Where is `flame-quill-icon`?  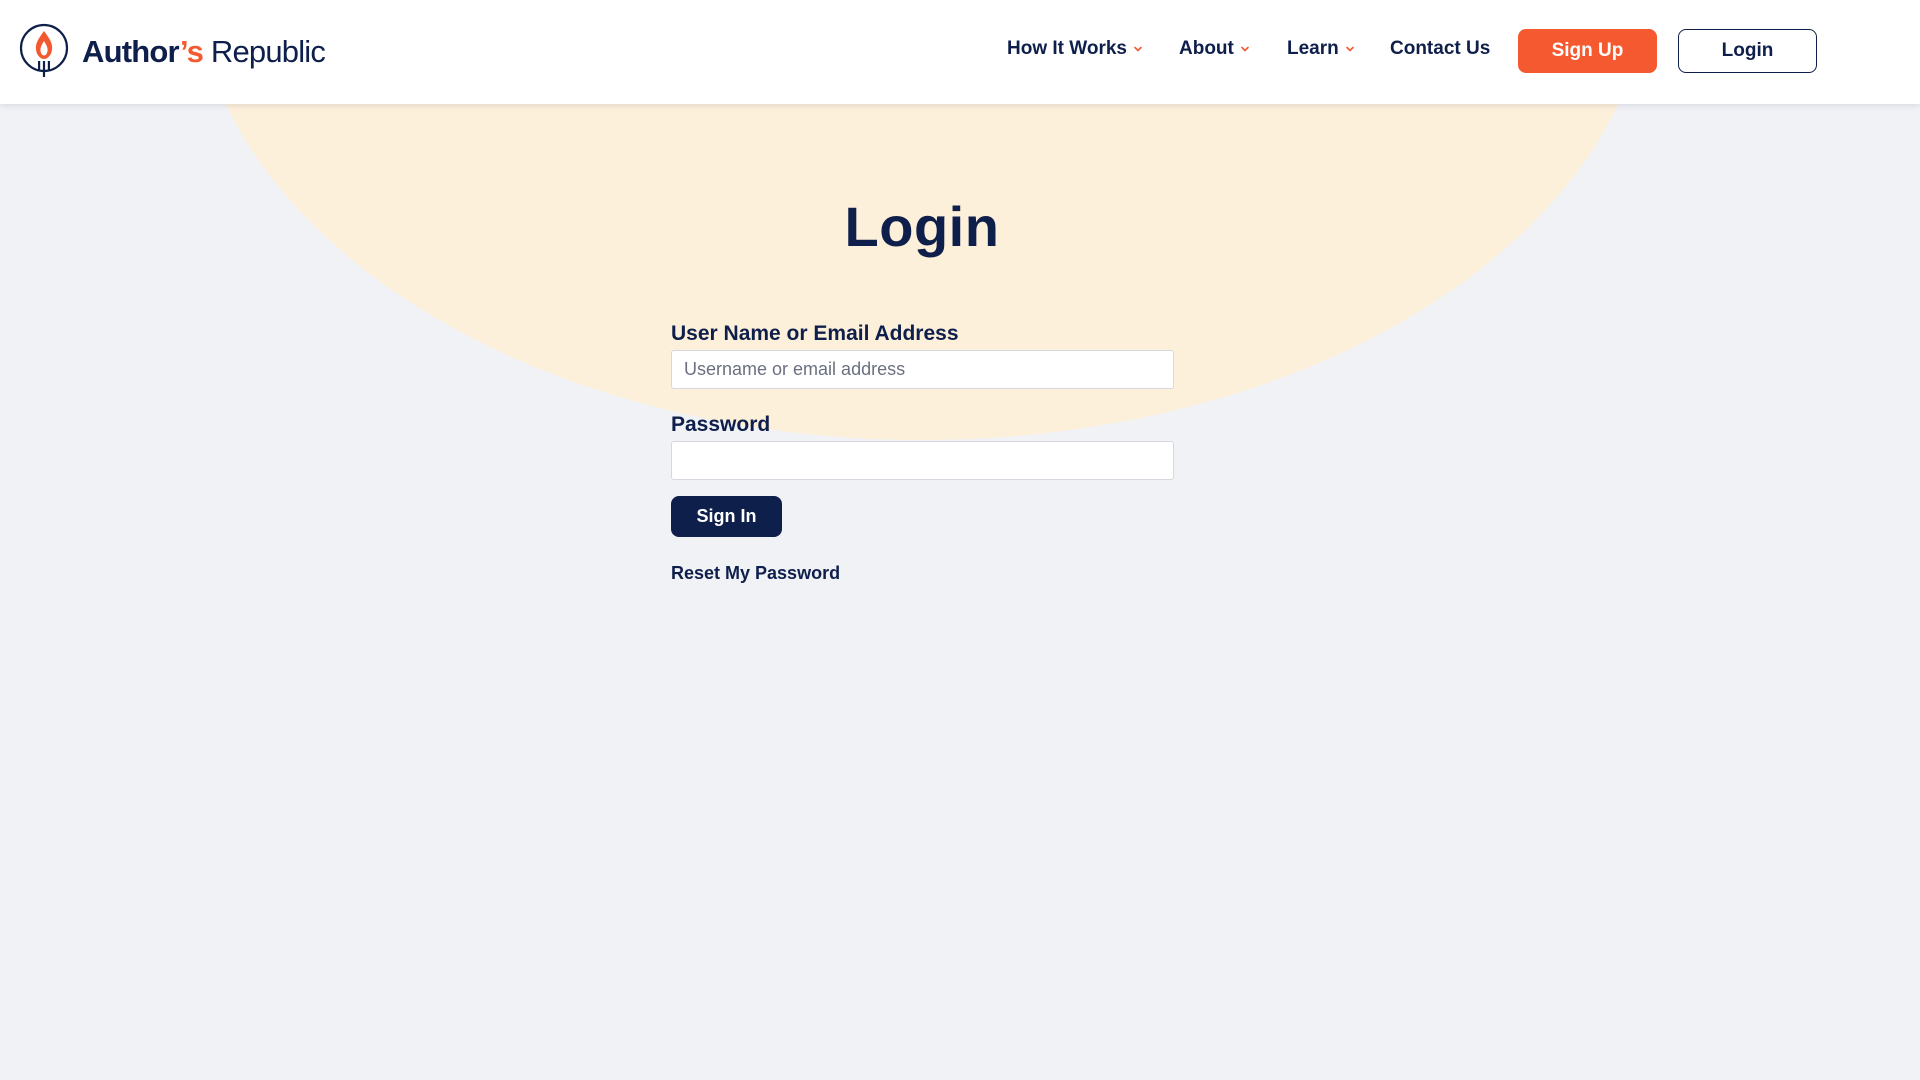 flame-quill-icon is located at coordinates (44, 50).